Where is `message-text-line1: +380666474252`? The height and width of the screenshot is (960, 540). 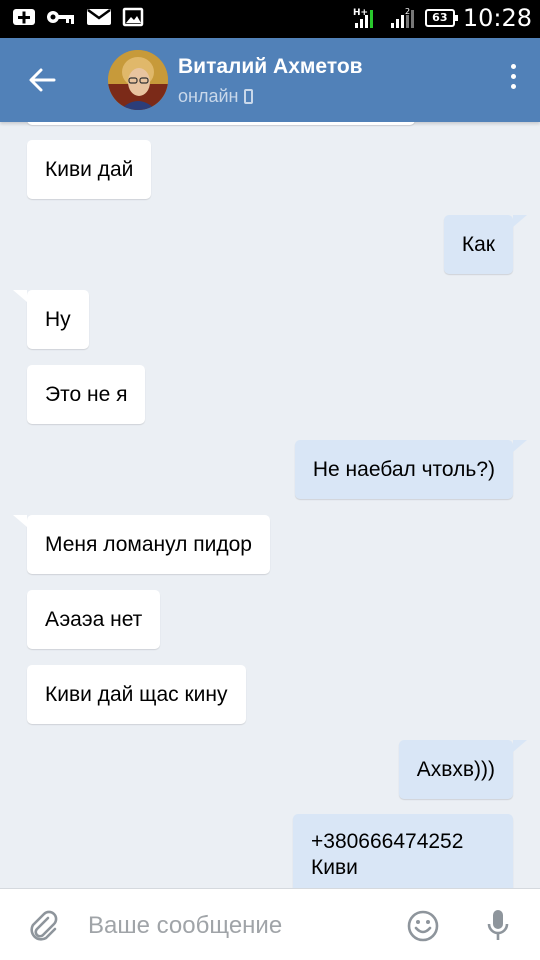 message-text-line1: +380666474252 is located at coordinates (387, 841).